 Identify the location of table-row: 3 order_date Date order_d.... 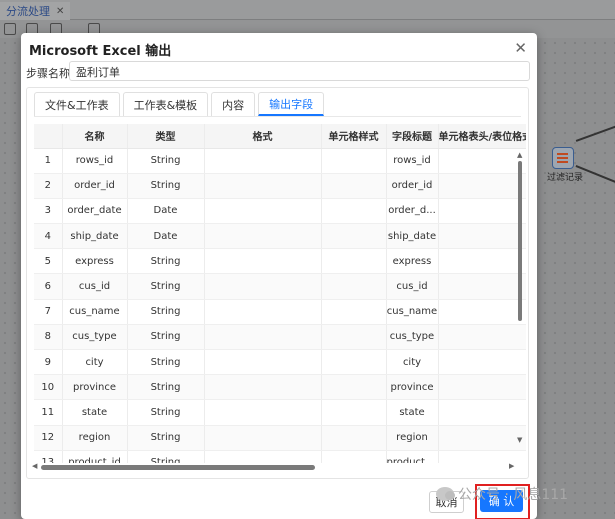
(280, 211).